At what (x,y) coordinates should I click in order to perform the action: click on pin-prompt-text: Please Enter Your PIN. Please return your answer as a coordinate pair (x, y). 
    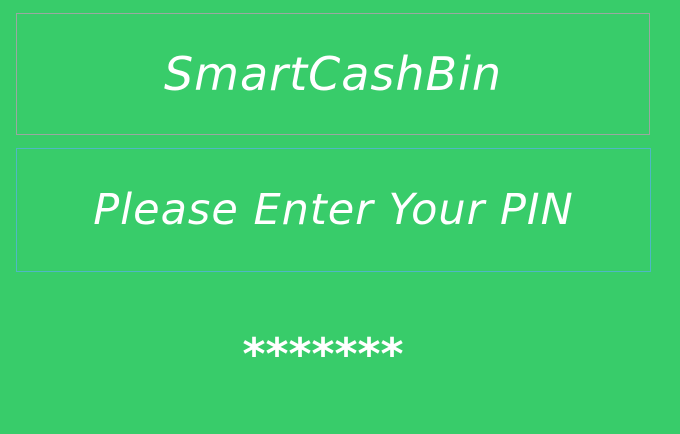
    Looking at the image, I should click on (333, 209).